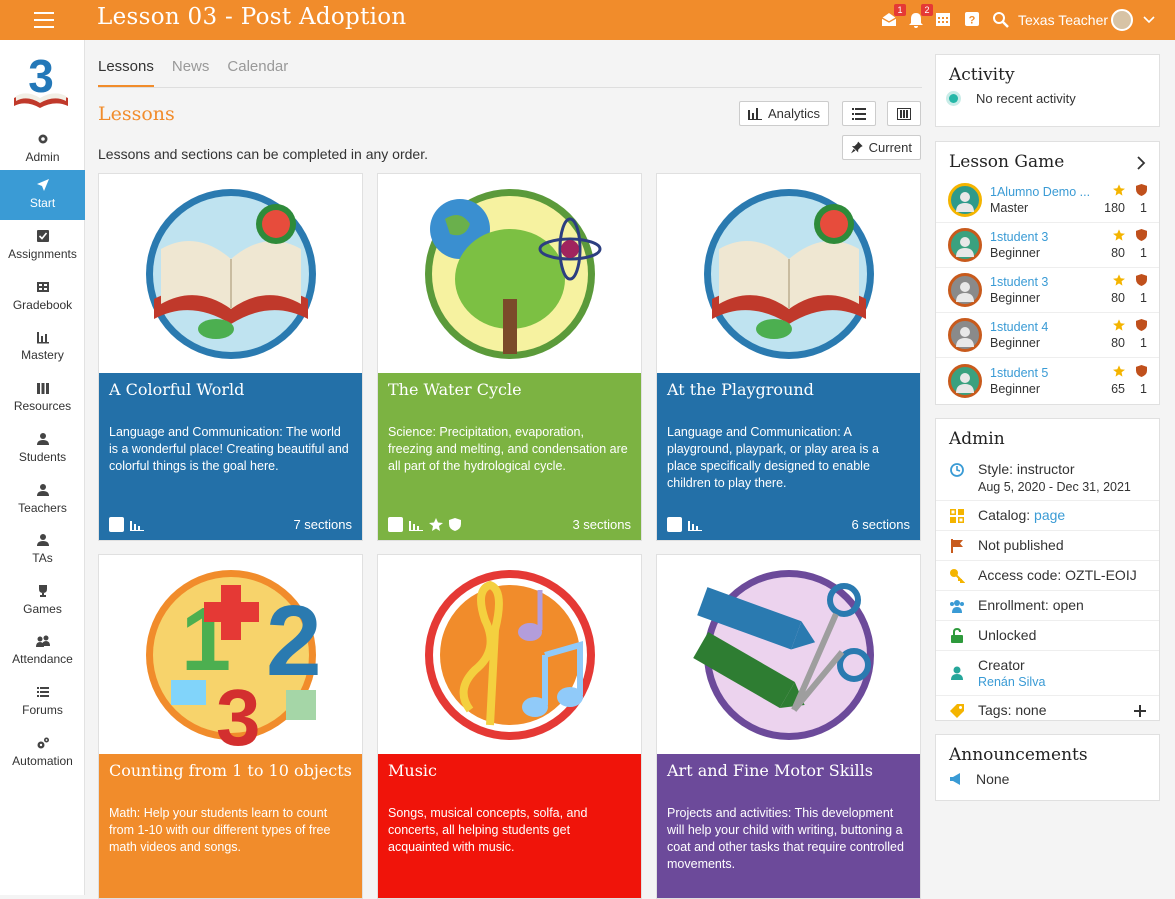 This screenshot has width=1175, height=899. I want to click on activity-text: No recent activity, so click(1026, 98).